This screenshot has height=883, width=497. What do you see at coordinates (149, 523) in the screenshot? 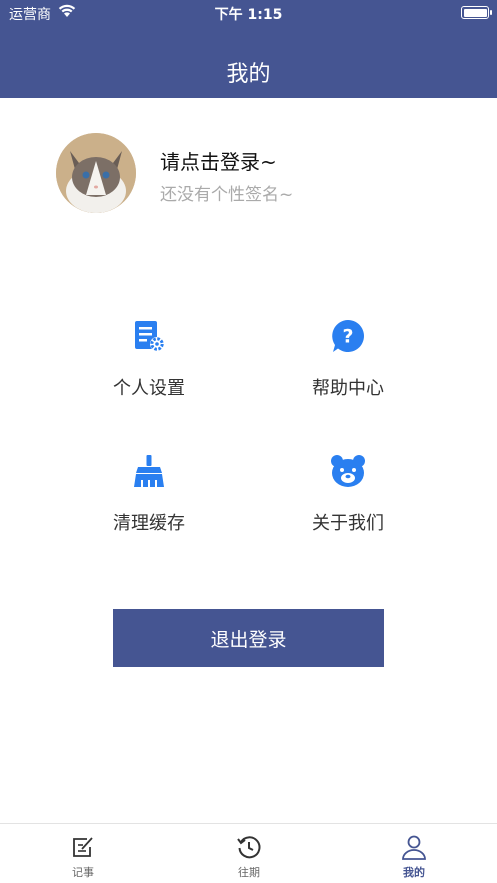
I see `menu-item-label: 清理缓存` at bounding box center [149, 523].